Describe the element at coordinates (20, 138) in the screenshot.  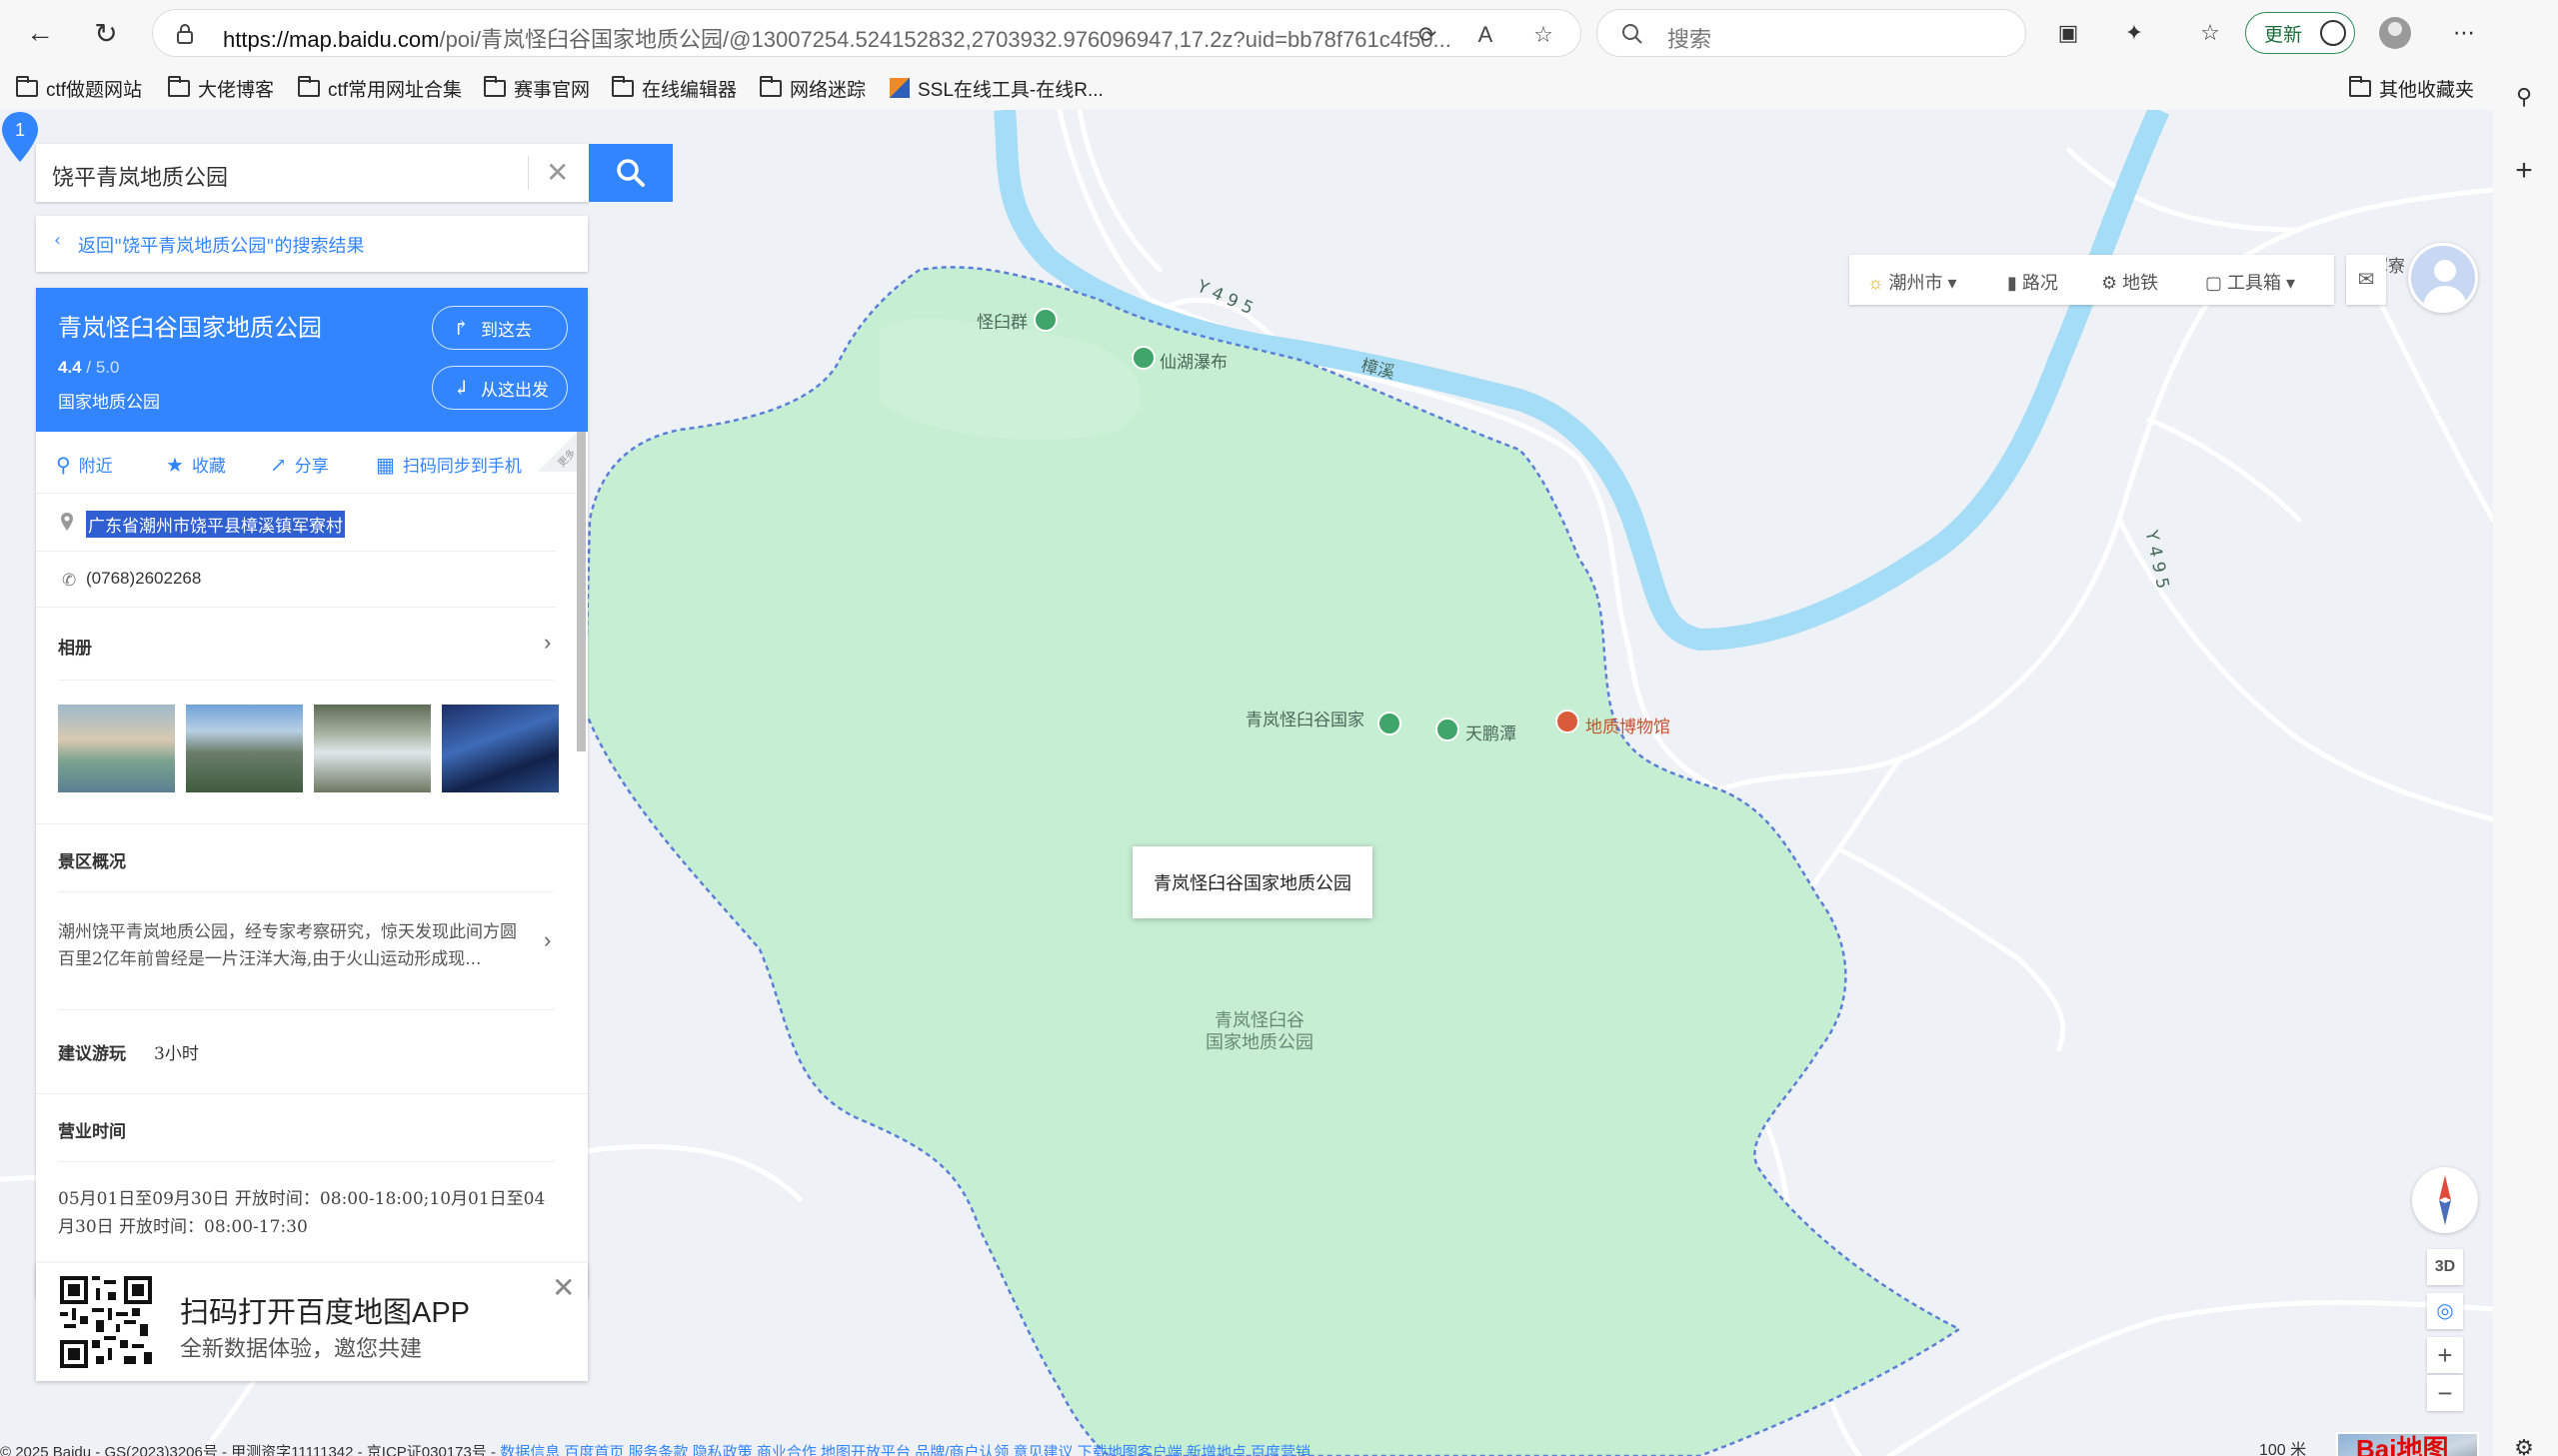
I see `map-pin-icon: 1` at that location.